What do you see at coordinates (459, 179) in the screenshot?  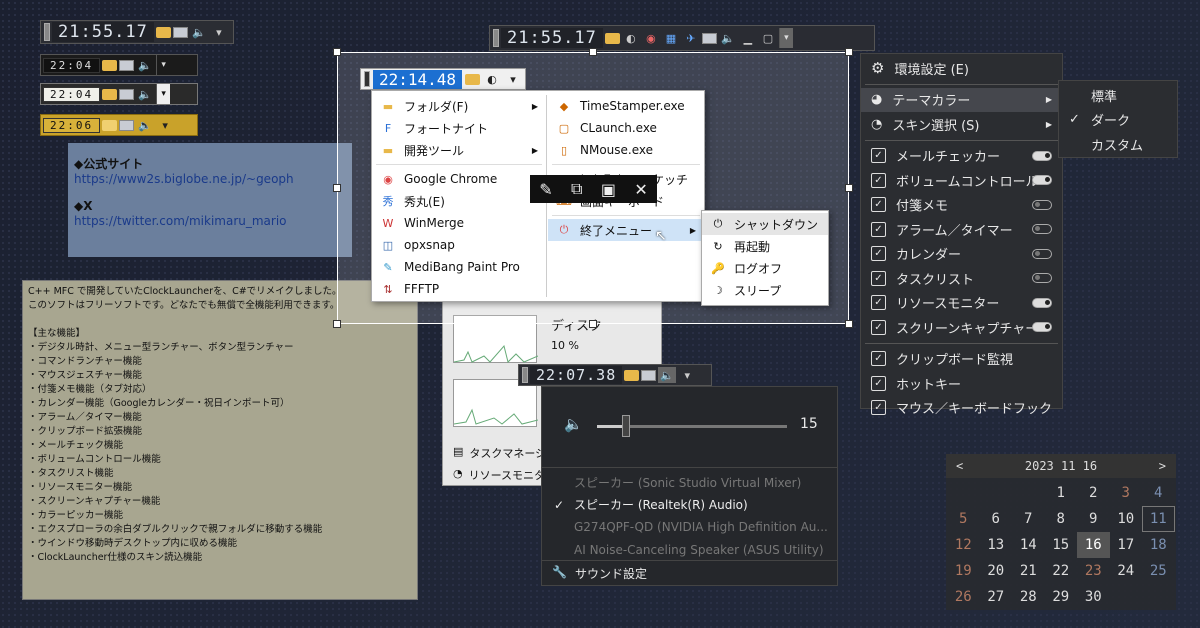 I see `menu-item: ◉ Google Chrome` at bounding box center [459, 179].